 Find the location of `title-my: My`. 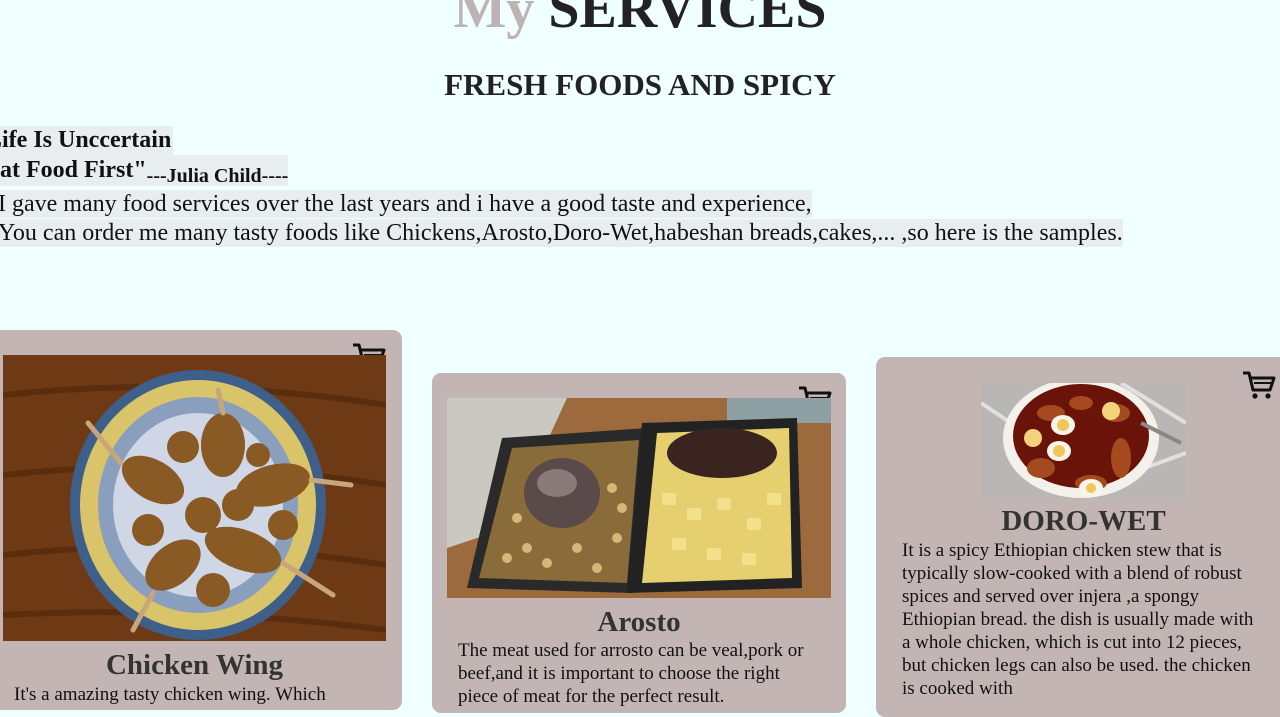

title-my: My is located at coordinates (494, 20).